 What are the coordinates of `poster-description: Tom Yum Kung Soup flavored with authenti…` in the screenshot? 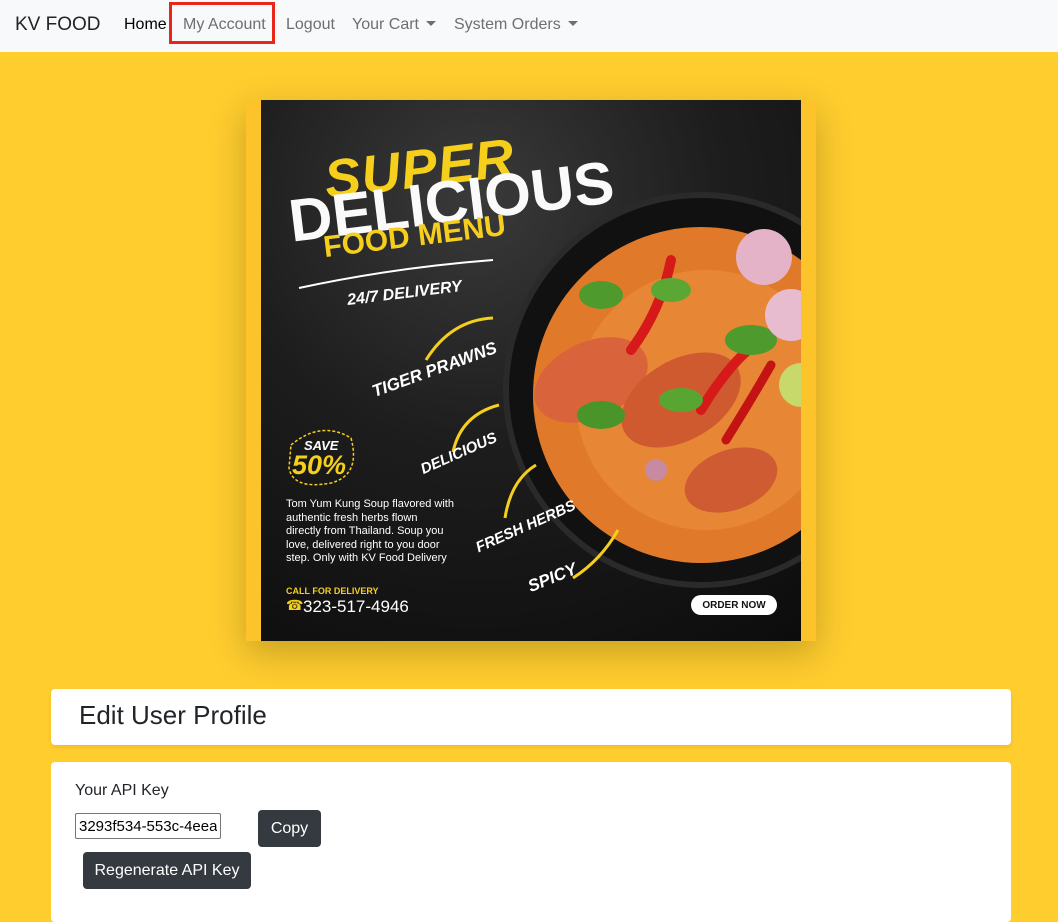 It's located at (370, 531).